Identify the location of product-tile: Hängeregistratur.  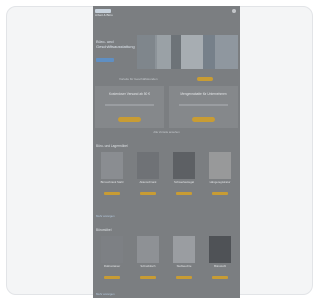
(220, 176).